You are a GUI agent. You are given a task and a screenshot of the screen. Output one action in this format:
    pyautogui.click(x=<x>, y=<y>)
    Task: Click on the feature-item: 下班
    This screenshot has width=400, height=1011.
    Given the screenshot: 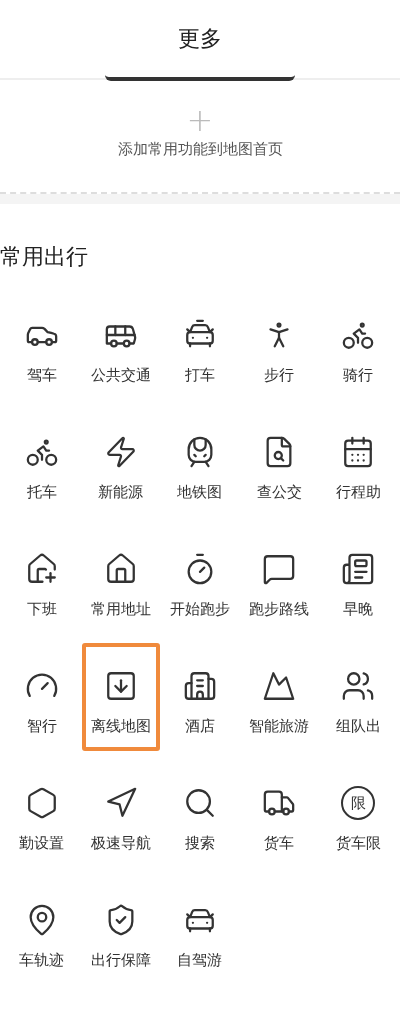 What is the action you would take?
    pyautogui.click(x=41, y=594)
    